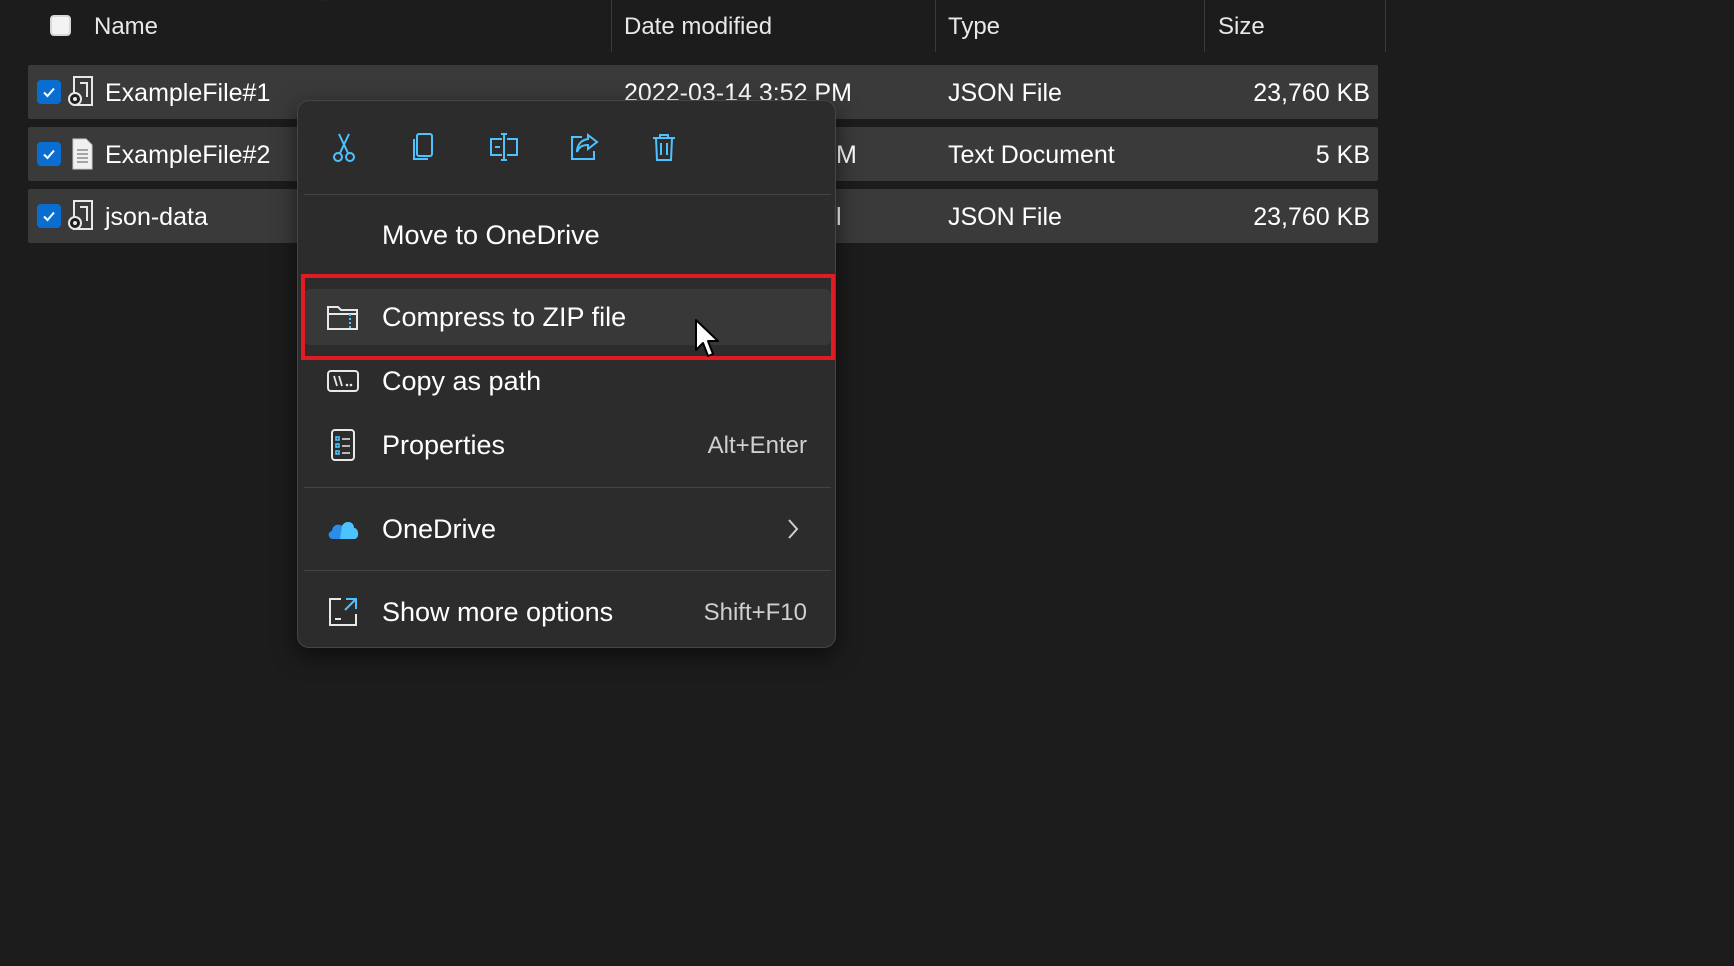 The width and height of the screenshot is (1734, 966). What do you see at coordinates (846, 155) in the screenshot?
I see `file-date-modified: M` at bounding box center [846, 155].